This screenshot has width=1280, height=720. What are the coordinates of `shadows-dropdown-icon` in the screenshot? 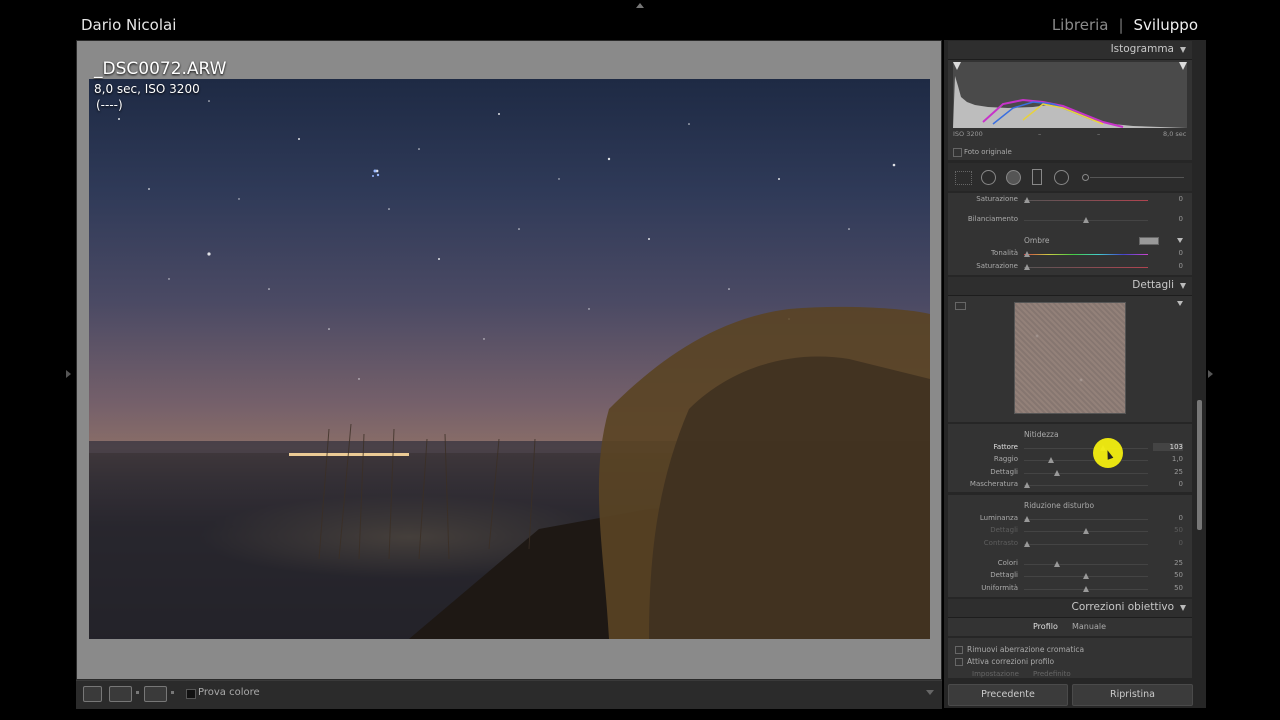 It's located at (1180, 240).